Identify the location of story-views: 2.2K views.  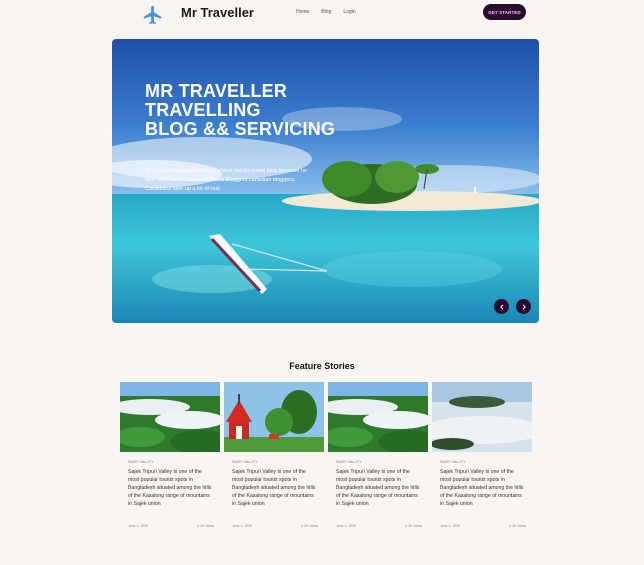
(309, 526).